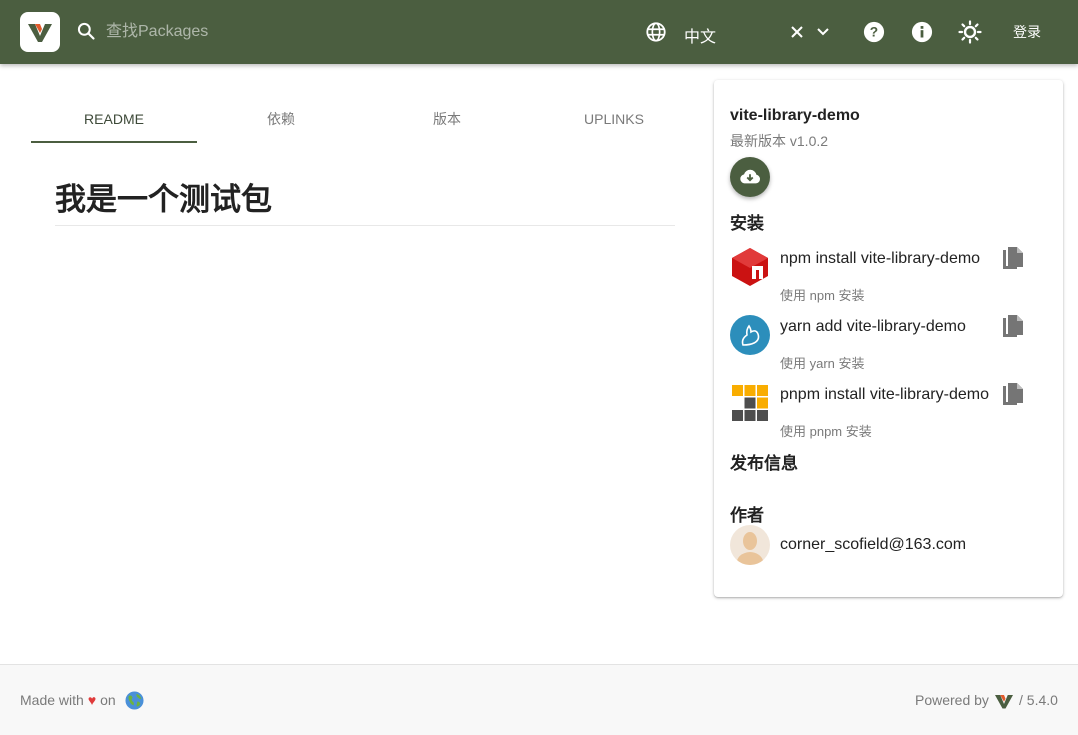 The image size is (1078, 735). I want to click on pnpm-logo-icon, so click(750, 403).